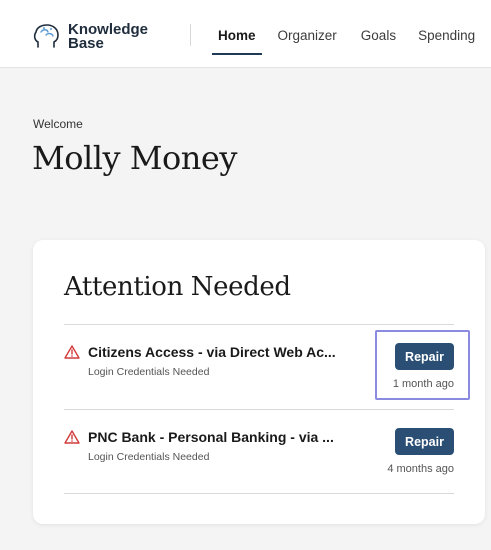 This screenshot has width=491, height=550. What do you see at coordinates (46, 36) in the screenshot?
I see `brain-head-icon` at bounding box center [46, 36].